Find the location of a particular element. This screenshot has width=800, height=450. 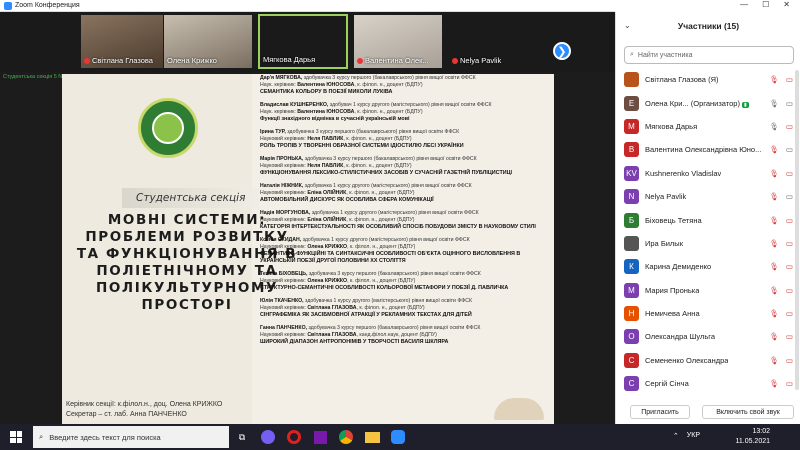

speaker-name: Ірина ТУР, is located at coordinates (273, 132).